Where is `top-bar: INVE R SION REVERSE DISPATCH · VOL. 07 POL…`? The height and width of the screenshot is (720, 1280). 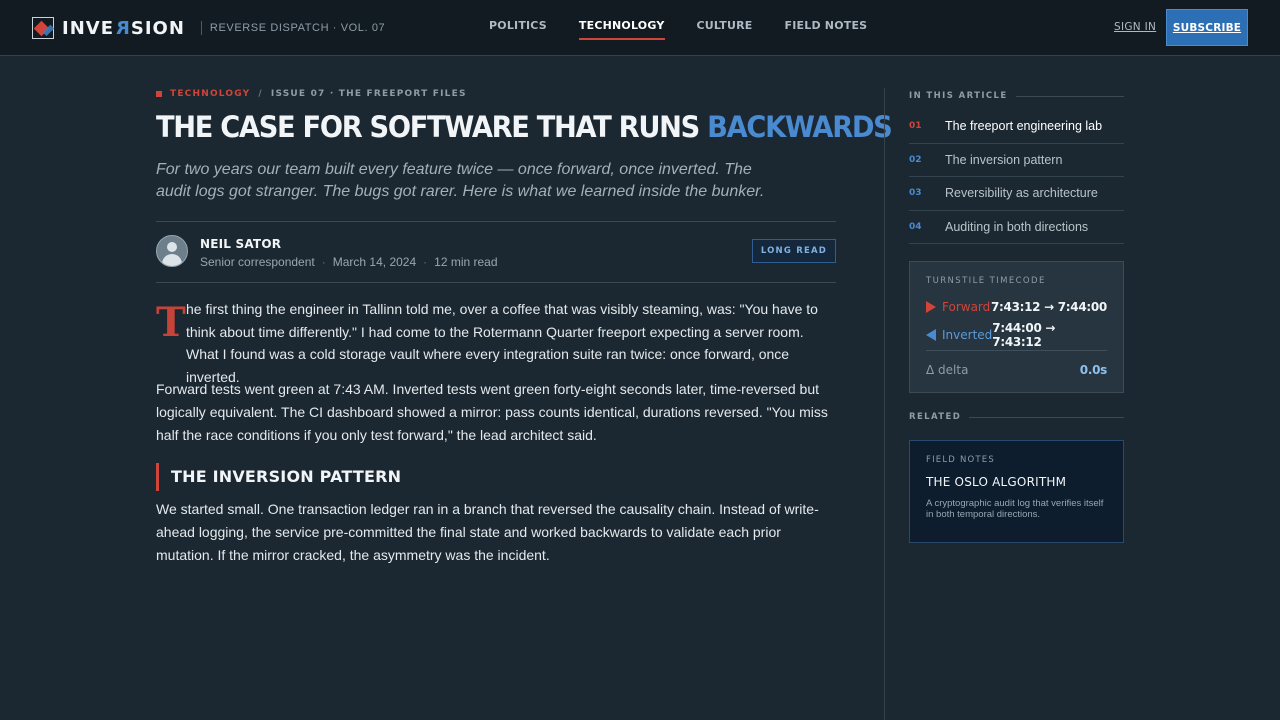 top-bar: INVE R SION REVERSE DISPATCH · VOL. 07 POL… is located at coordinates (640, 28).